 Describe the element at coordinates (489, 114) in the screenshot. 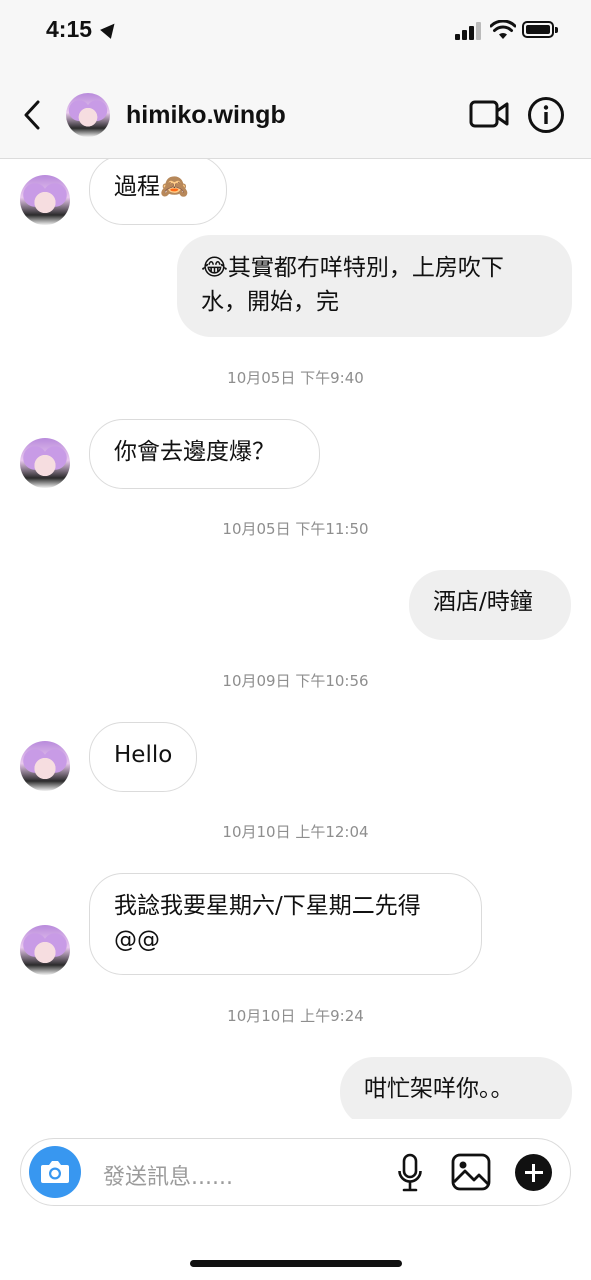

I see `video-camera-icon` at that location.